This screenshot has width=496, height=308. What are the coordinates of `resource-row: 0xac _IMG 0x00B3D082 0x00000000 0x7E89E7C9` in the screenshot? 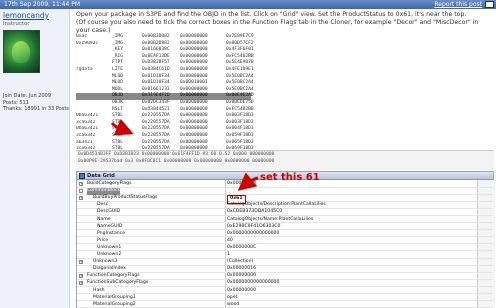 It's located at (165, 37).